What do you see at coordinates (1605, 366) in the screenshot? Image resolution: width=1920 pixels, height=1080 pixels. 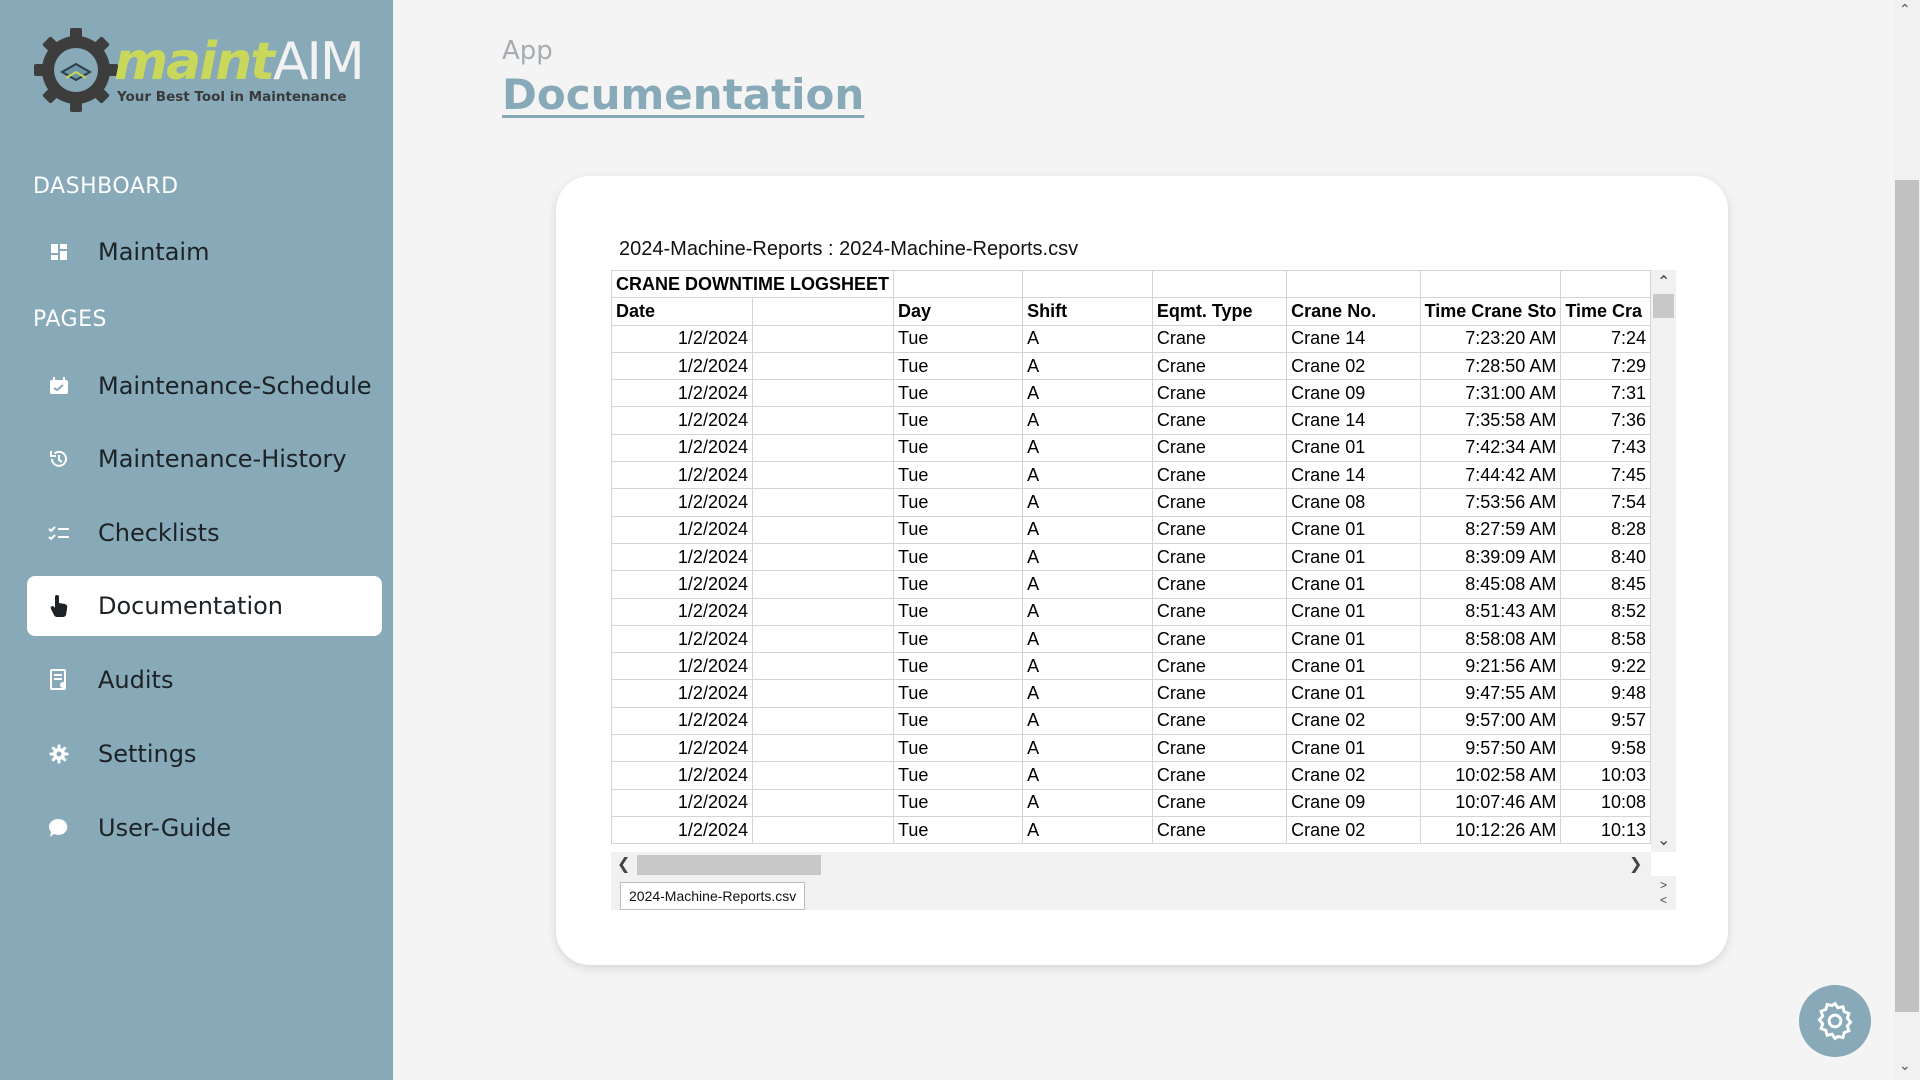 I see `table-cell: 7:29` at bounding box center [1605, 366].